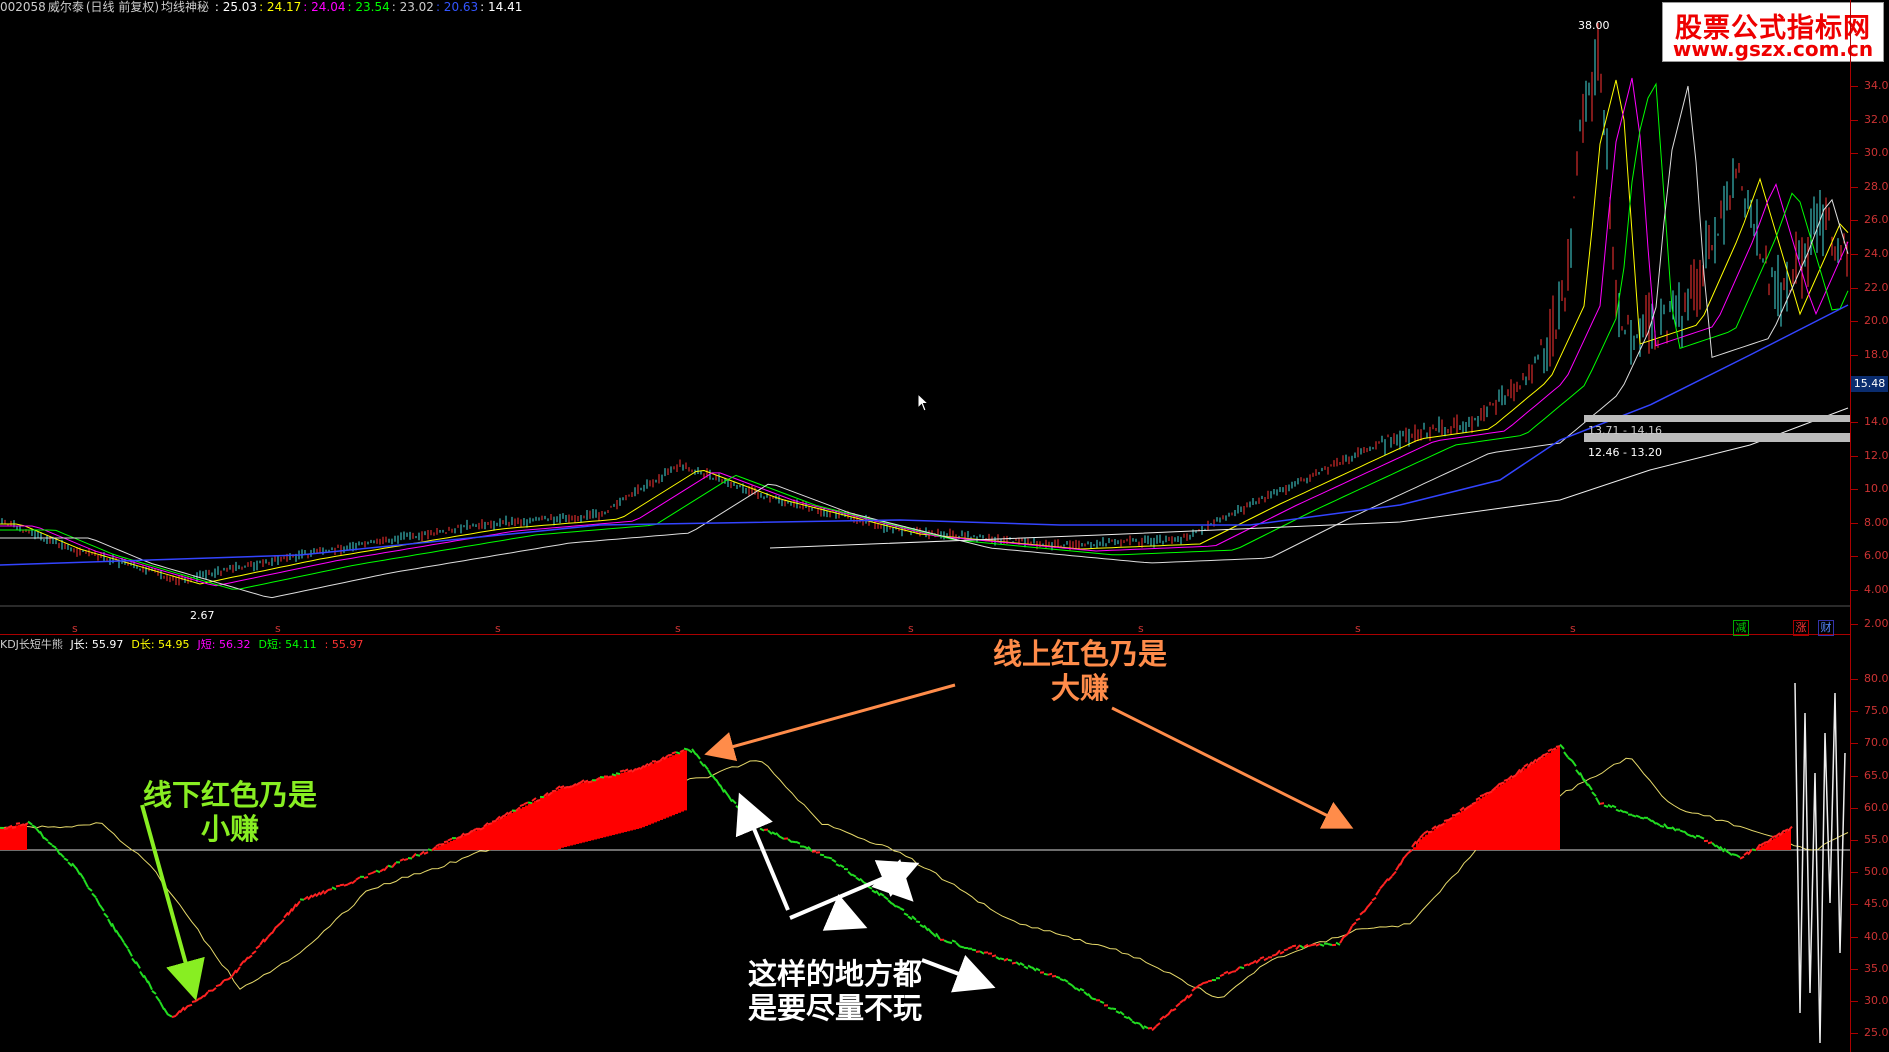 Image resolution: width=1889 pixels, height=1052 pixels. Describe the element at coordinates (1876, 904) in the screenshot. I see `sub-tick-label: 45.00` at that location.